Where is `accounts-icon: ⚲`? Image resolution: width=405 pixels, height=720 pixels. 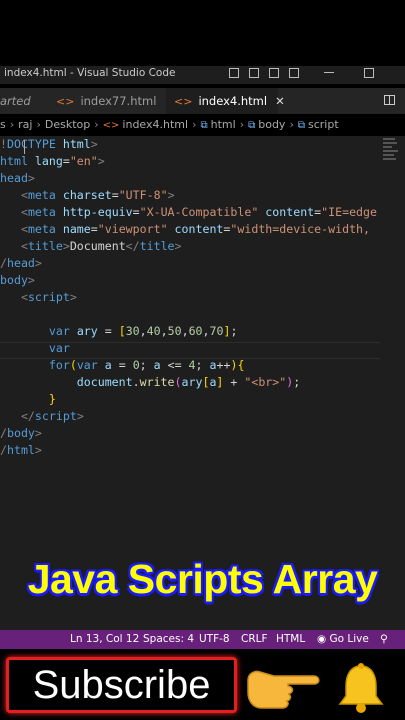
accounts-icon: ⚲ is located at coordinates (384, 639).